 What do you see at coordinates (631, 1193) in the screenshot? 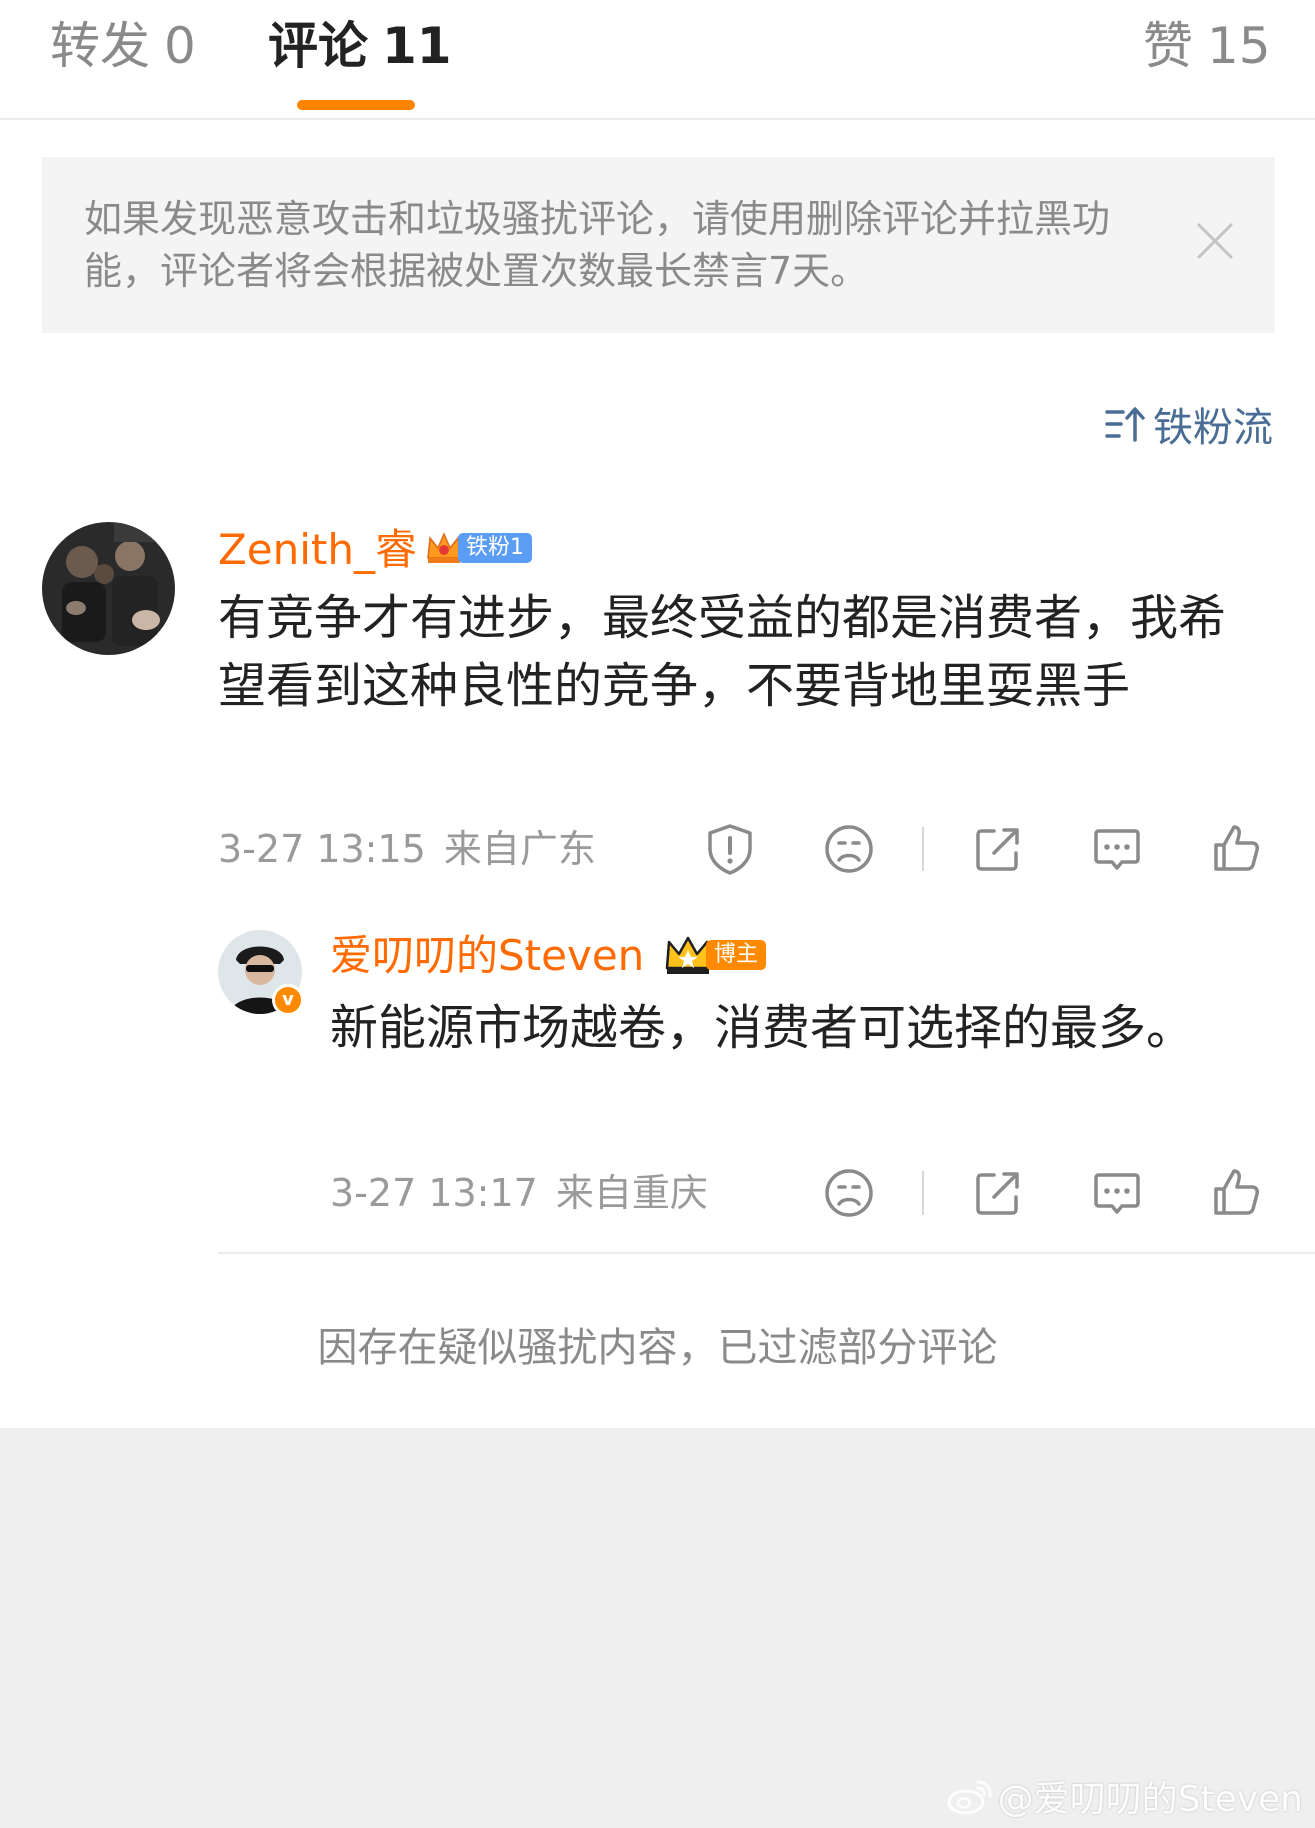
I see `reply-location: 来自重庆` at bounding box center [631, 1193].